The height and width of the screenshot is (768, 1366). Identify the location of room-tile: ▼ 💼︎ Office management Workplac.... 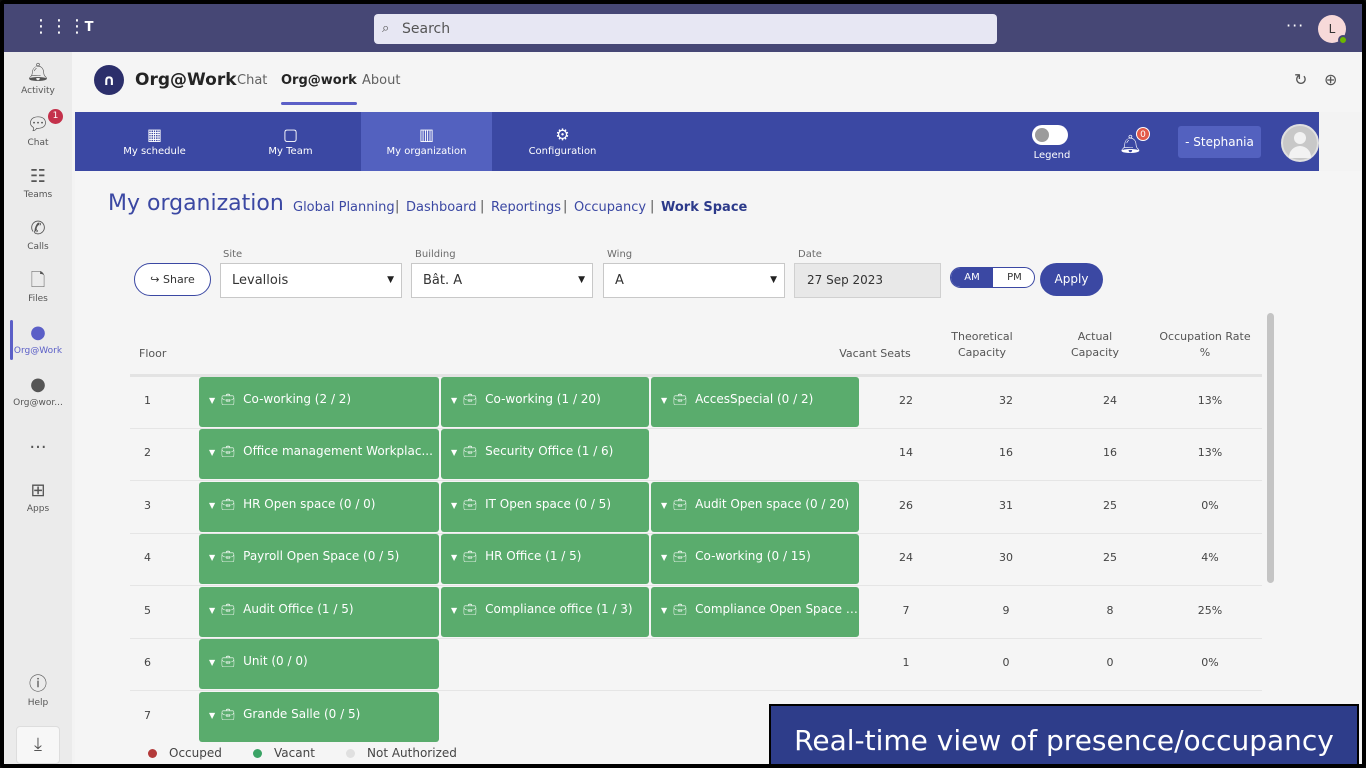
(319, 454).